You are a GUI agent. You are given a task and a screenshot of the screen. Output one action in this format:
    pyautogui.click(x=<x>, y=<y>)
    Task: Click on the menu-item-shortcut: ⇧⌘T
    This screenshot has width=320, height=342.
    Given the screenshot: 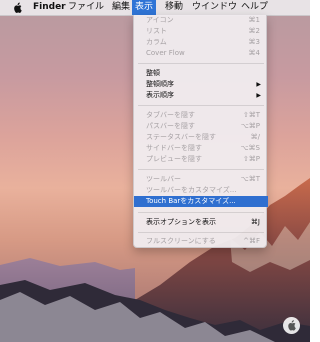 What is the action you would take?
    pyautogui.click(x=251, y=115)
    